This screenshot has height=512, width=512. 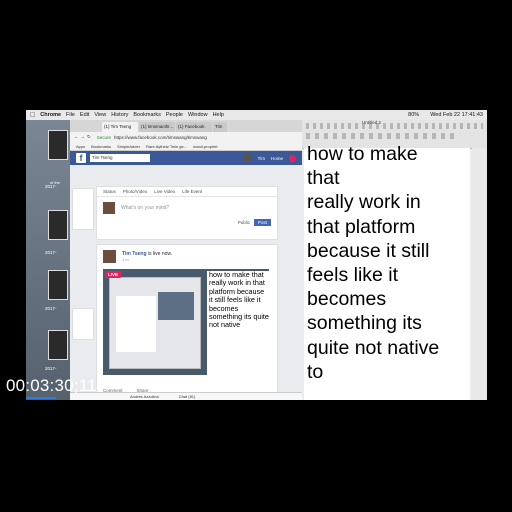 What do you see at coordinates (381, 136) in the screenshot?
I see `ruler-row` at bounding box center [381, 136].